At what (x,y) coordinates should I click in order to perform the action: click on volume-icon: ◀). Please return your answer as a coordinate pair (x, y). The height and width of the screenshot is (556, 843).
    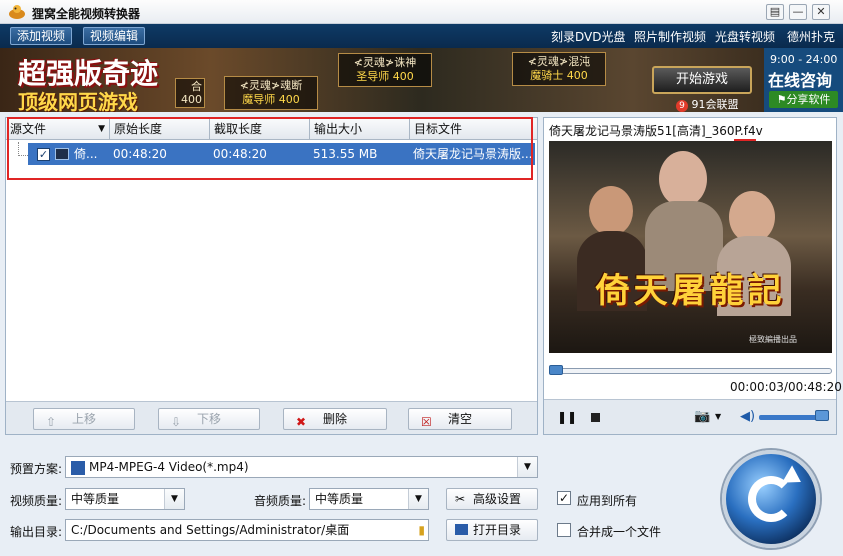
    Looking at the image, I should click on (747, 416).